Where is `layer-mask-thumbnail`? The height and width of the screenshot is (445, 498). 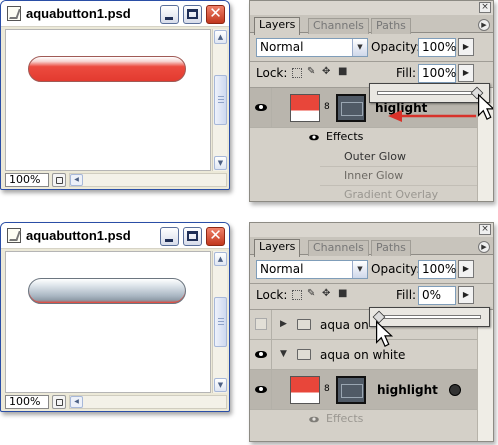 layer-mask-thumbnail is located at coordinates (351, 390).